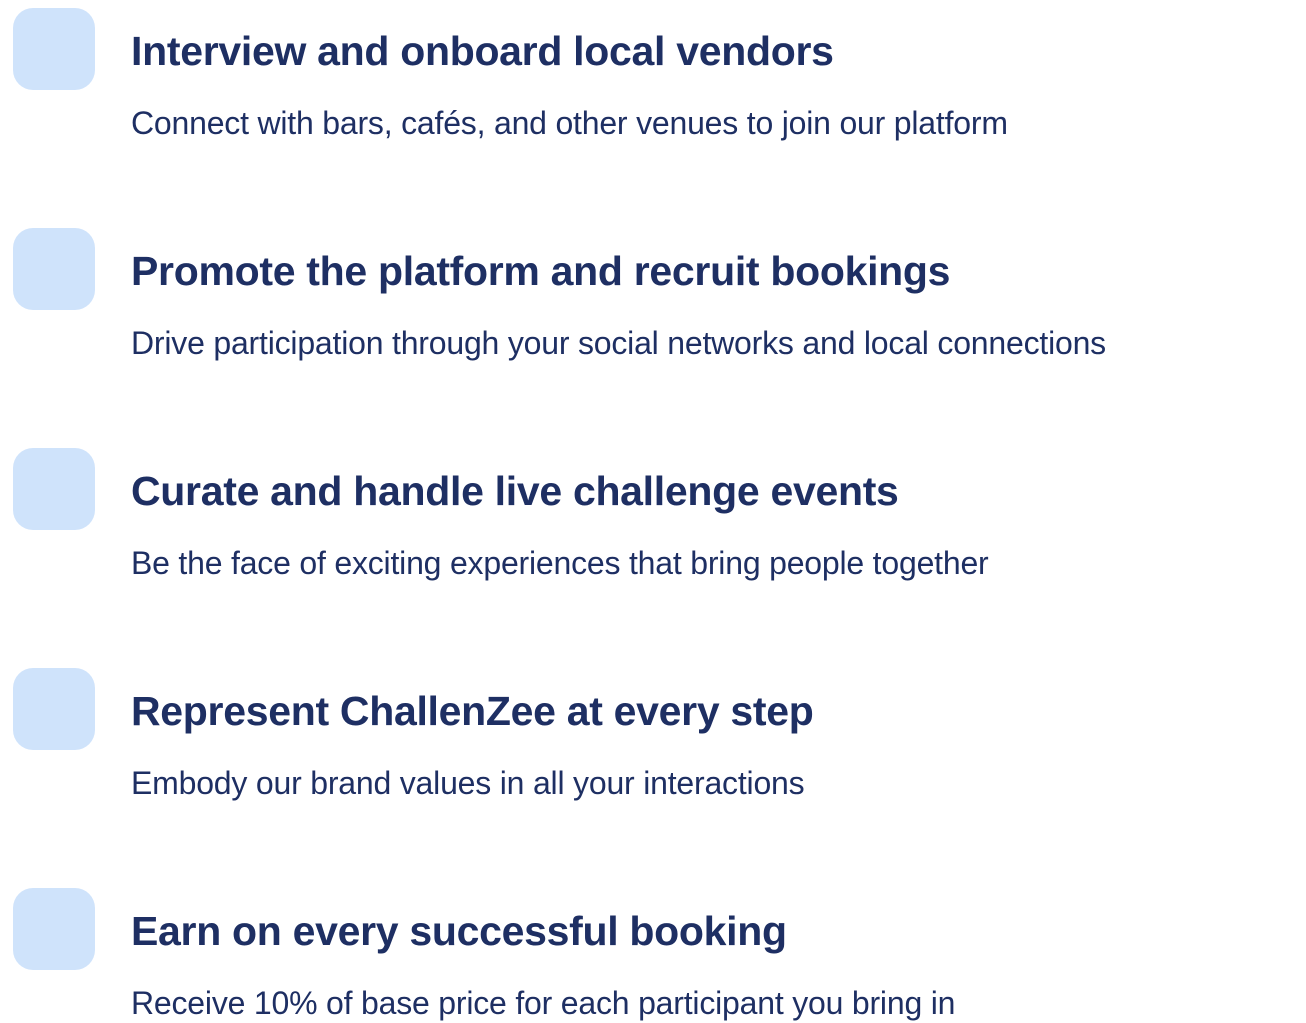 This screenshot has width=1306, height=1023. I want to click on item-title: Curate and handle live challenge events, so click(515, 491).